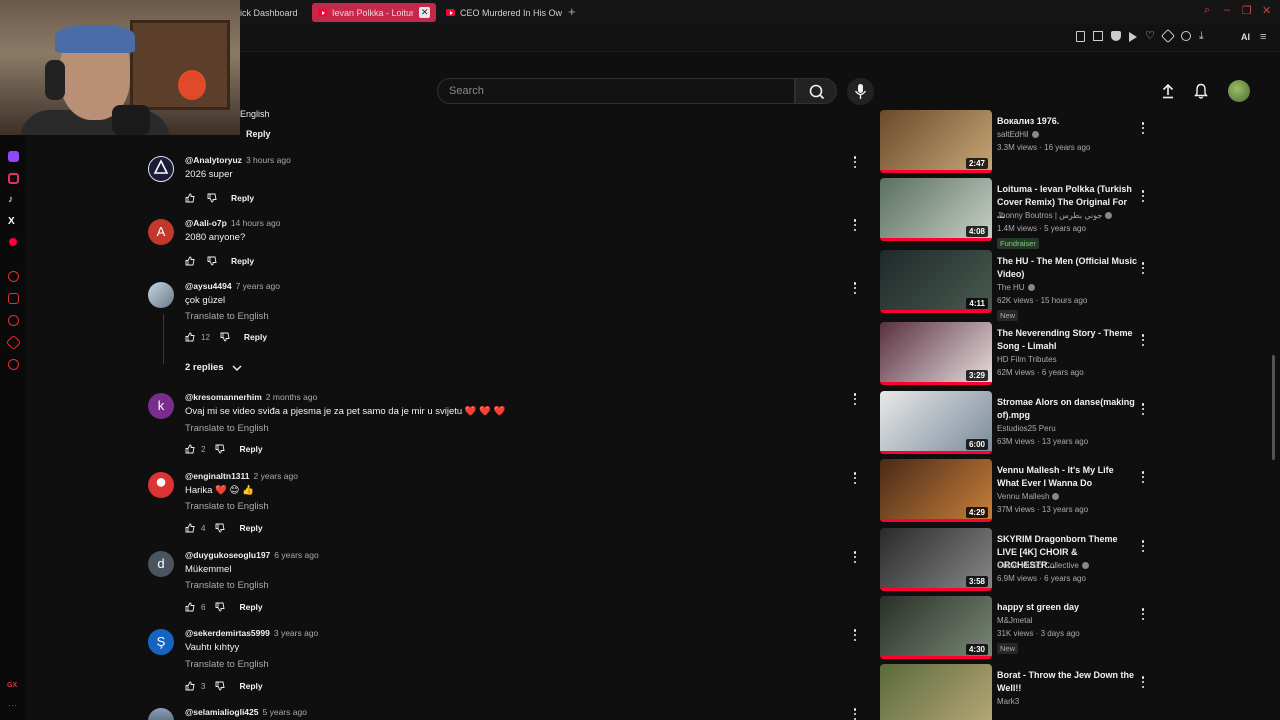 The image size is (1280, 720). I want to click on comment-time: 3 hours ago, so click(268, 160).